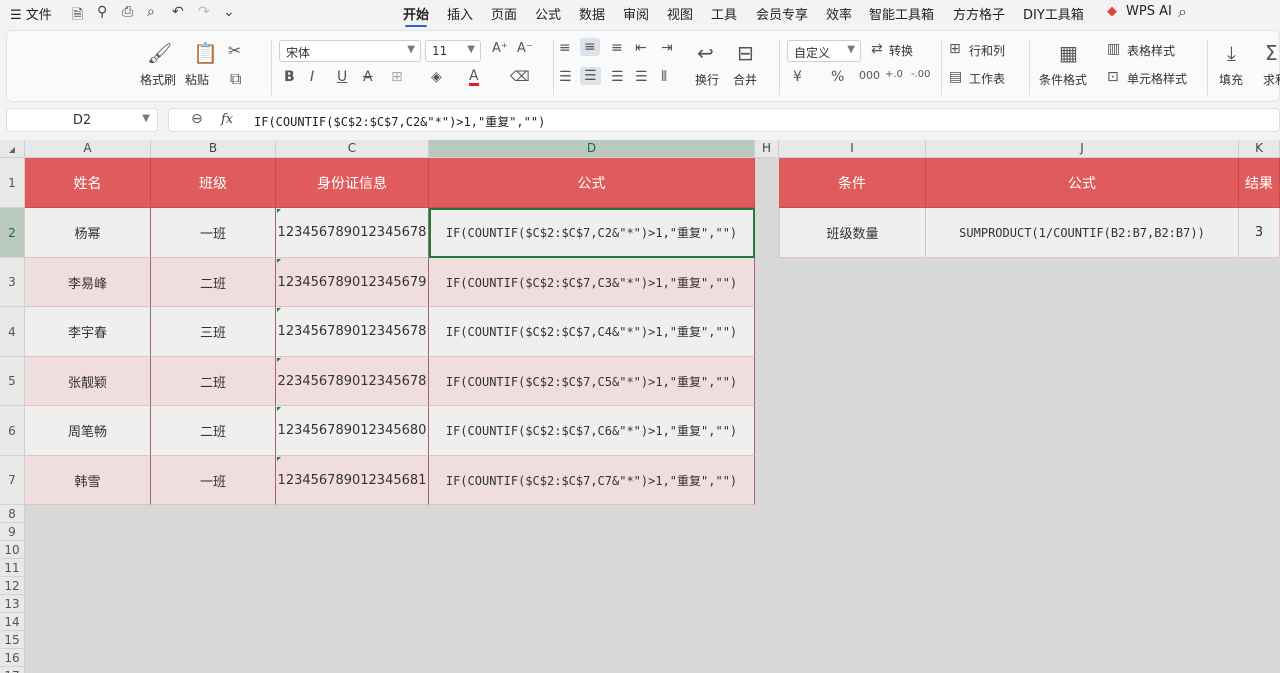  What do you see at coordinates (1259, 183) in the screenshot?
I see `header-cell-result: 结果` at bounding box center [1259, 183].